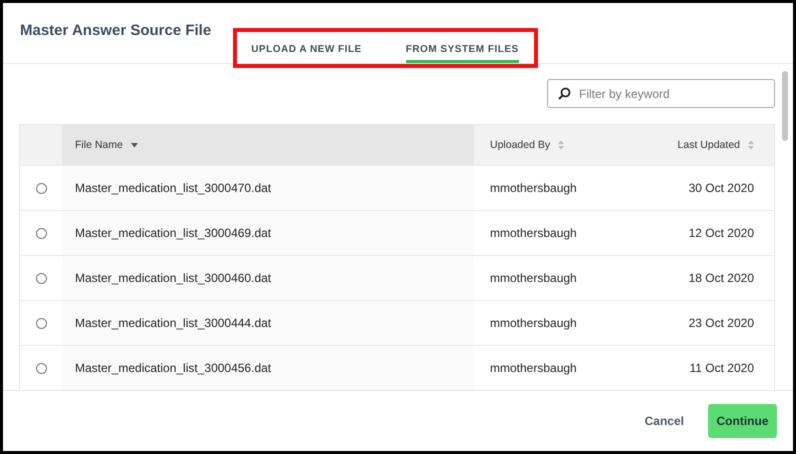 Image resolution: width=796 pixels, height=454 pixels. What do you see at coordinates (173, 233) in the screenshot?
I see `table-cell: Master_medication_list_3000469.dat` at bounding box center [173, 233].